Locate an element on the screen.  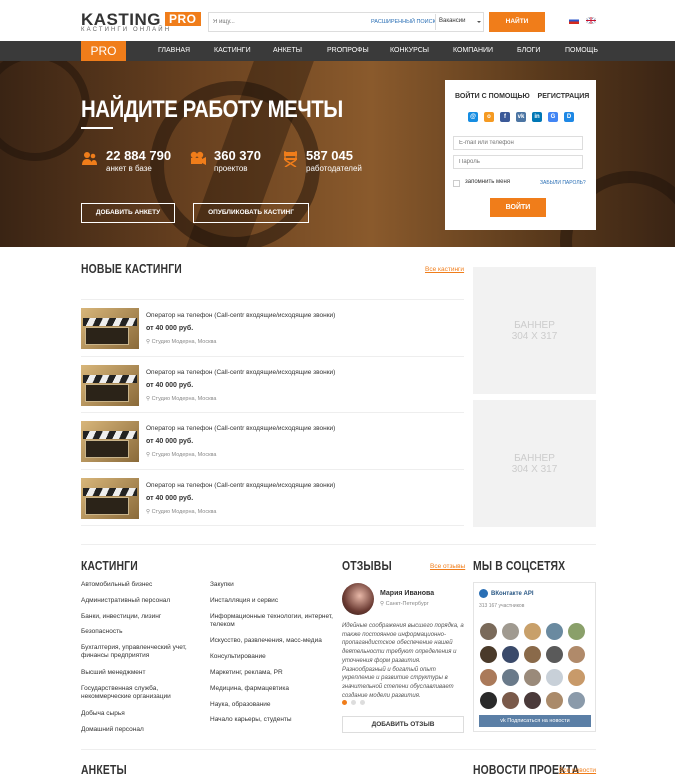
category-link: Домашний персонал is located at coordinates (112, 730).